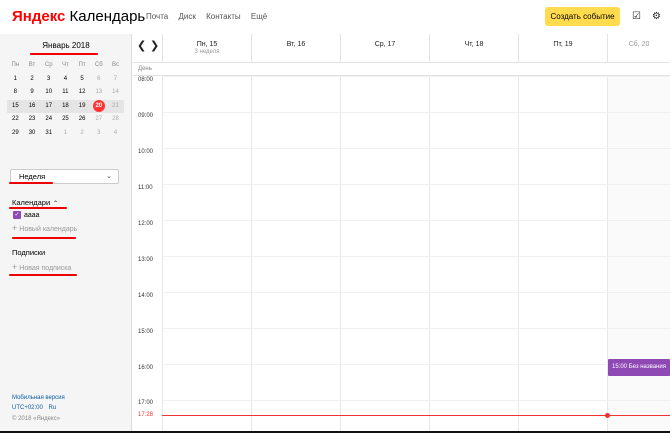  I want to click on weekday-label: Пн, so click(15, 65).